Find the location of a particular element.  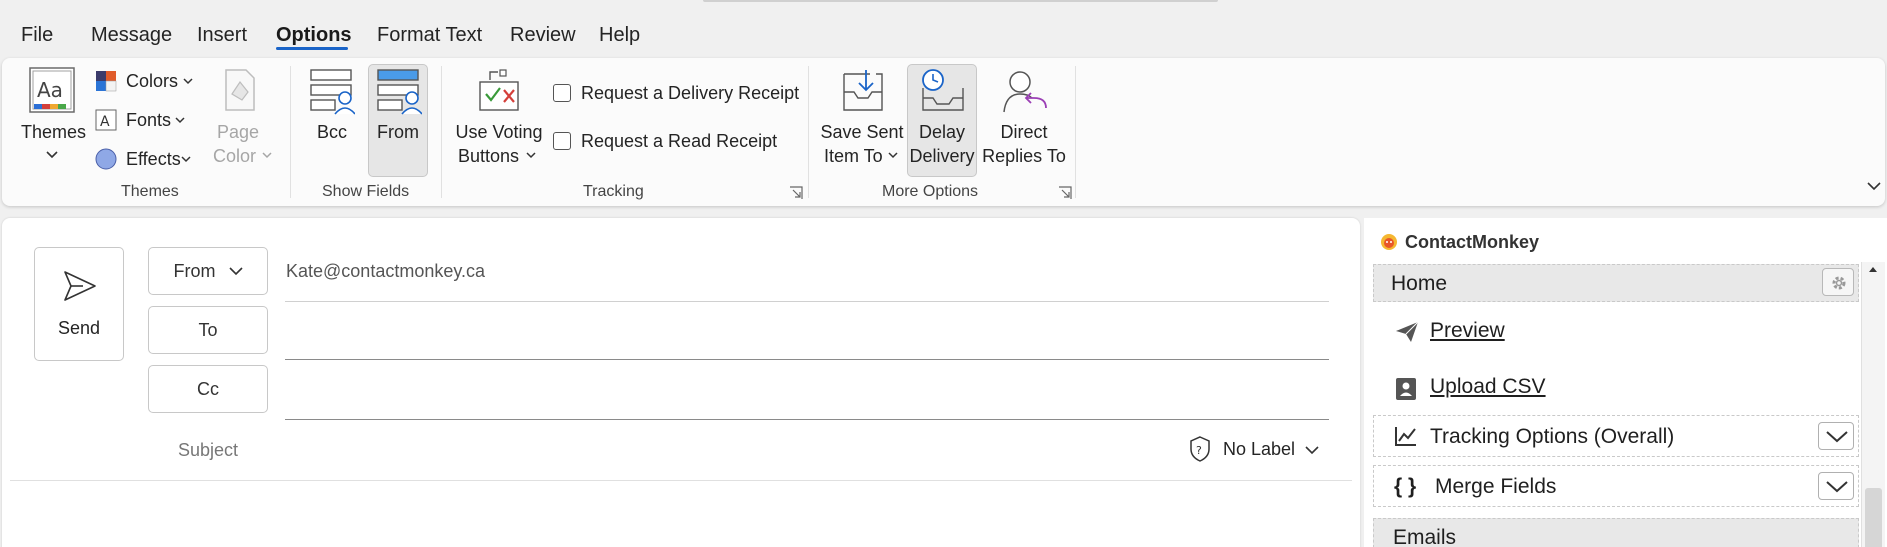

page-color-label-line2: Color is located at coordinates (235, 156).